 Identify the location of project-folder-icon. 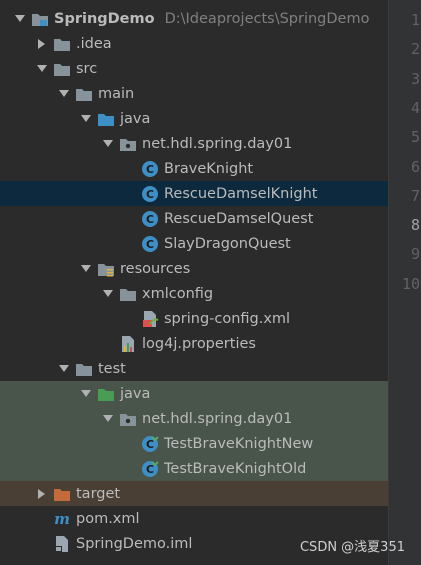
(40, 19).